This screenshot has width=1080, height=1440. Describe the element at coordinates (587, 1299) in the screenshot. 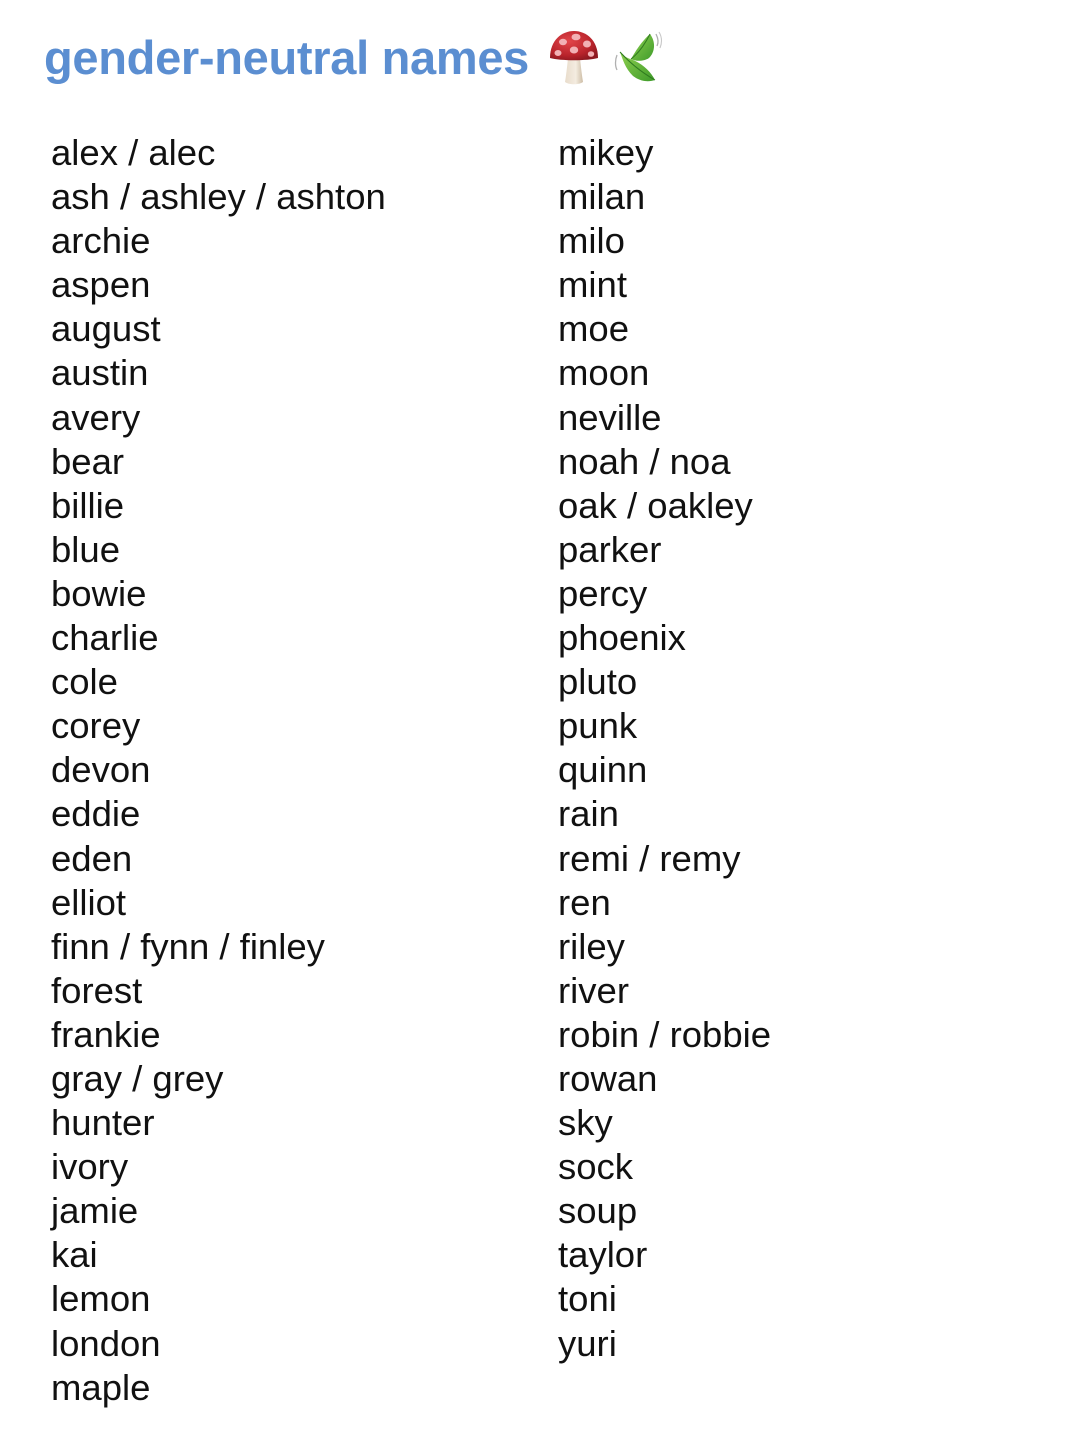

I see `name-item: toni` at that location.